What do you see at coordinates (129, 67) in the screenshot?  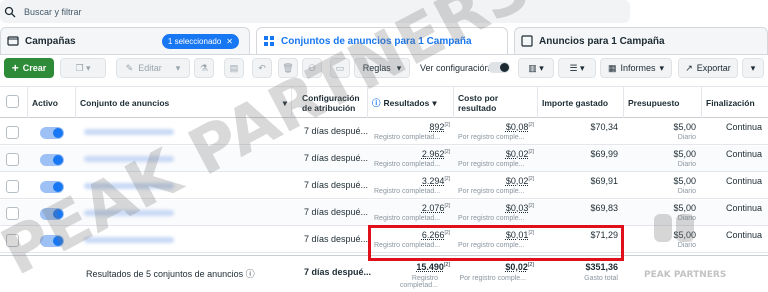 I see `pencil-icon: ✎` at bounding box center [129, 67].